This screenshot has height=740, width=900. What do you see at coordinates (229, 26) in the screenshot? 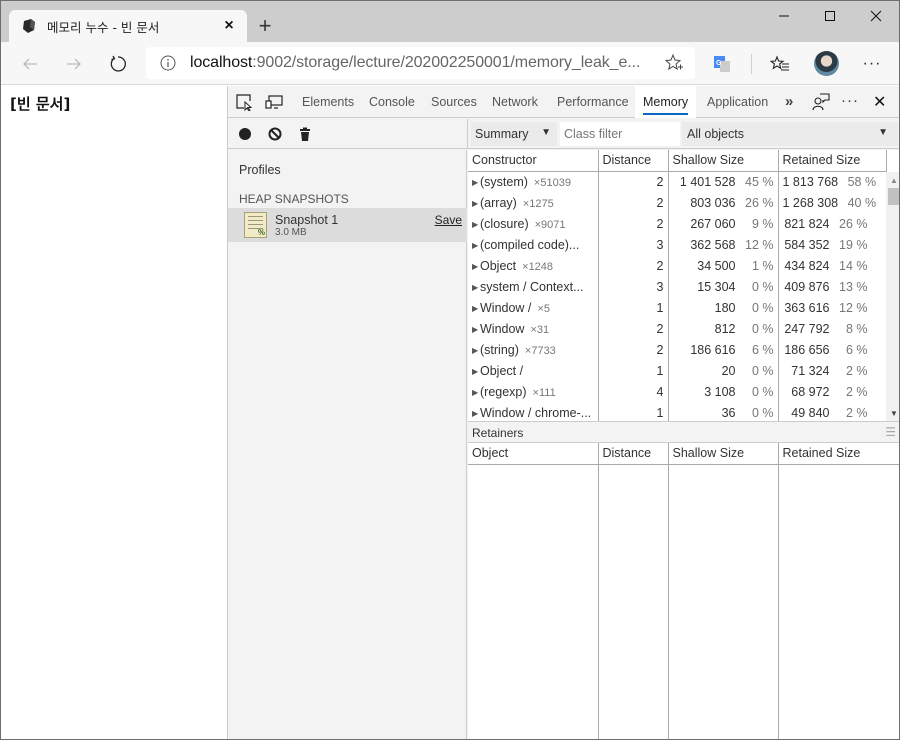
I see `tab-close-icon: ×` at bounding box center [229, 26].